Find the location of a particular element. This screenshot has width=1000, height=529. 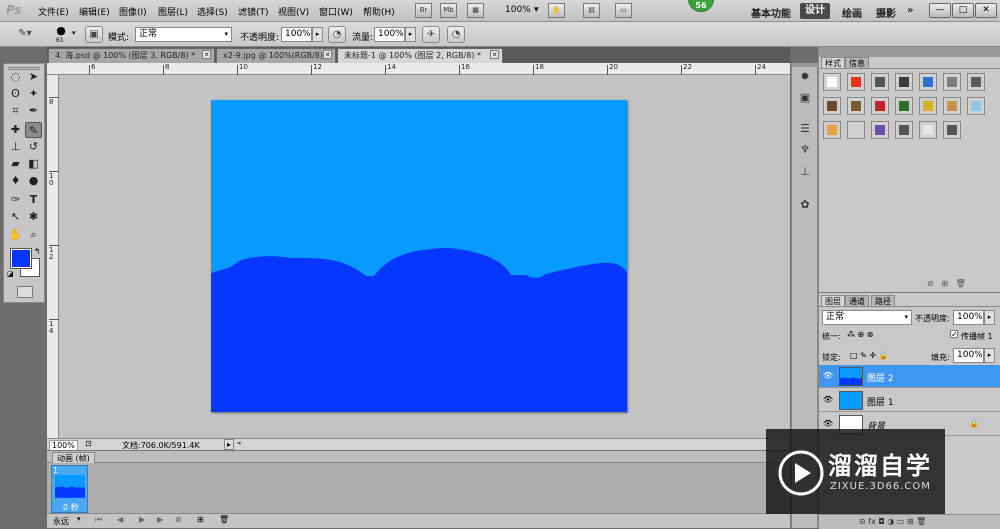

layer-opacity-toggle: ▸ is located at coordinates (989, 317).